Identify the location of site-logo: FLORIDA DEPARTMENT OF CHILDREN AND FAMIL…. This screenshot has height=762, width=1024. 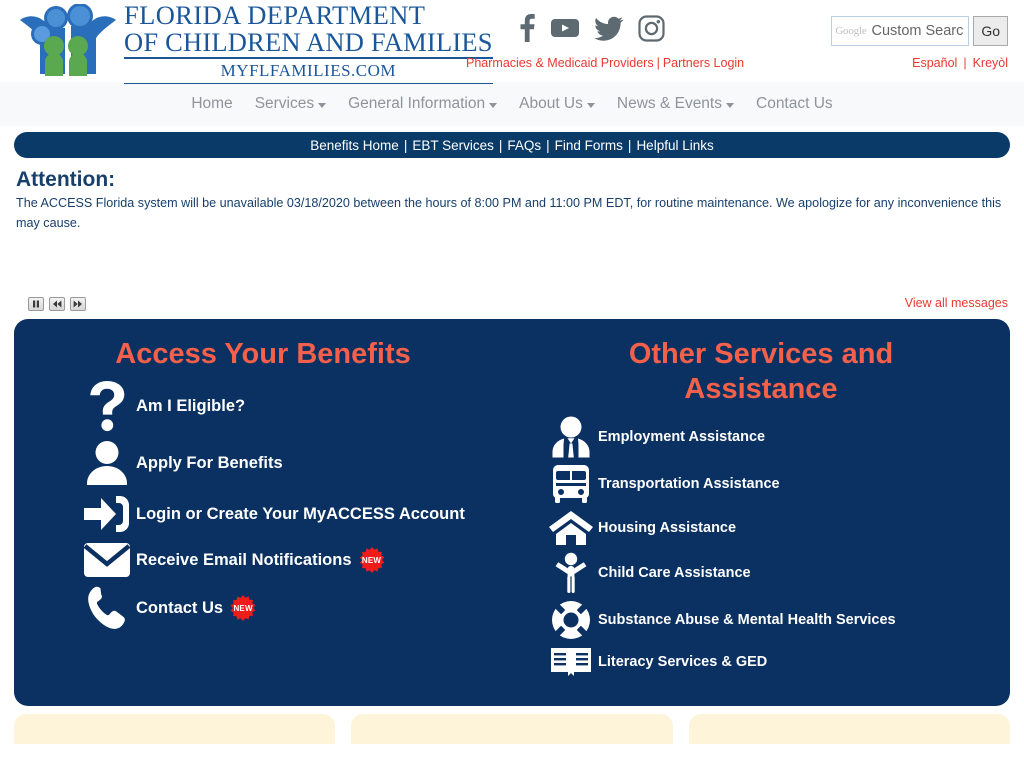
(253, 42).